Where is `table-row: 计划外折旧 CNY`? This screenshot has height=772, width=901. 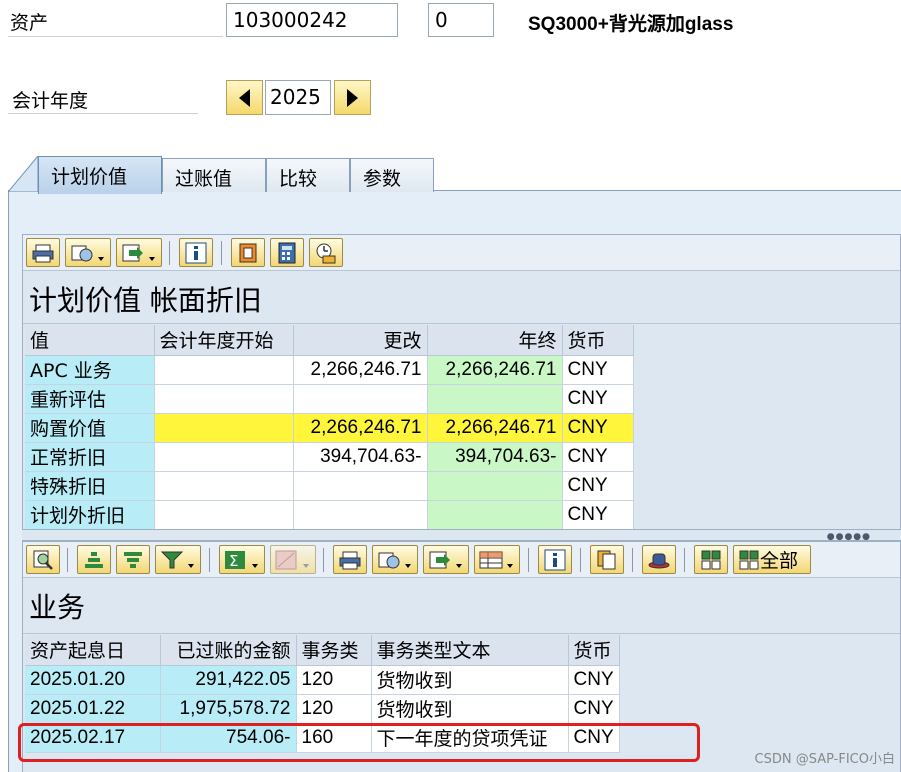 table-row: 计划外折旧 CNY is located at coordinates (329, 515).